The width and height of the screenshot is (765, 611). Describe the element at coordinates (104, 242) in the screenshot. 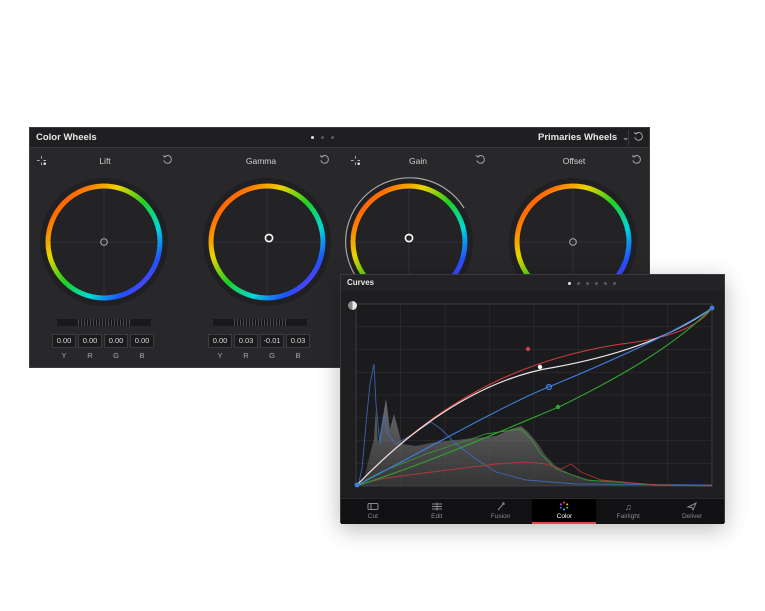

I see `lift-wheel` at that location.